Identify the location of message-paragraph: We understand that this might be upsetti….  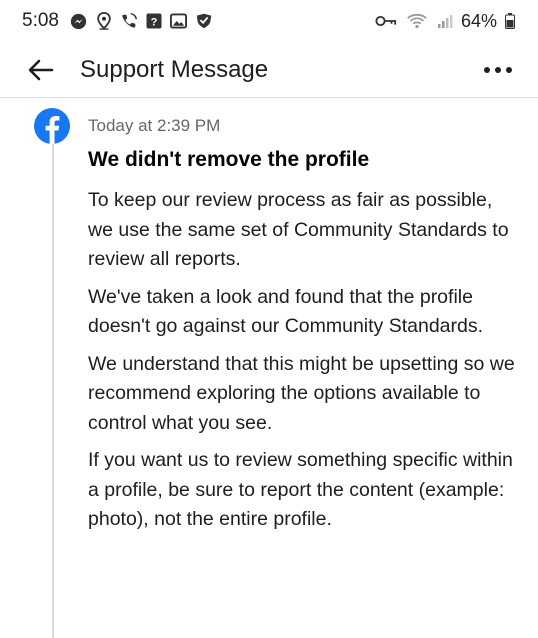
(301, 393).